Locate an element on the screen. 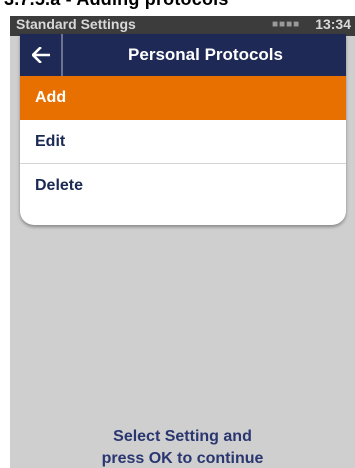 The image size is (355, 468). menu-item-delete: Delete is located at coordinates (183, 186).